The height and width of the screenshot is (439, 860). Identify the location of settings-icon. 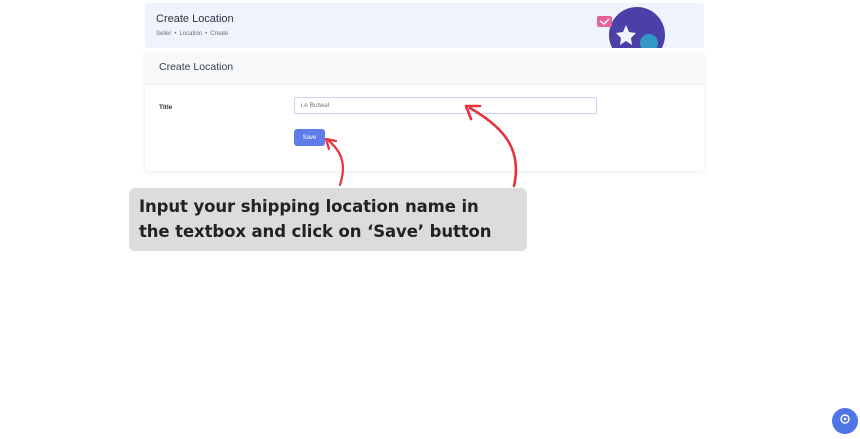
(845, 419).